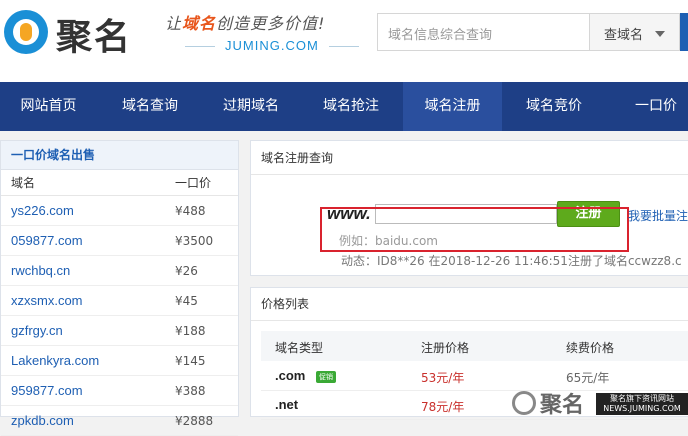  Describe the element at coordinates (251, 106) in the screenshot. I see `nav-item-expired: 过期域名` at that location.